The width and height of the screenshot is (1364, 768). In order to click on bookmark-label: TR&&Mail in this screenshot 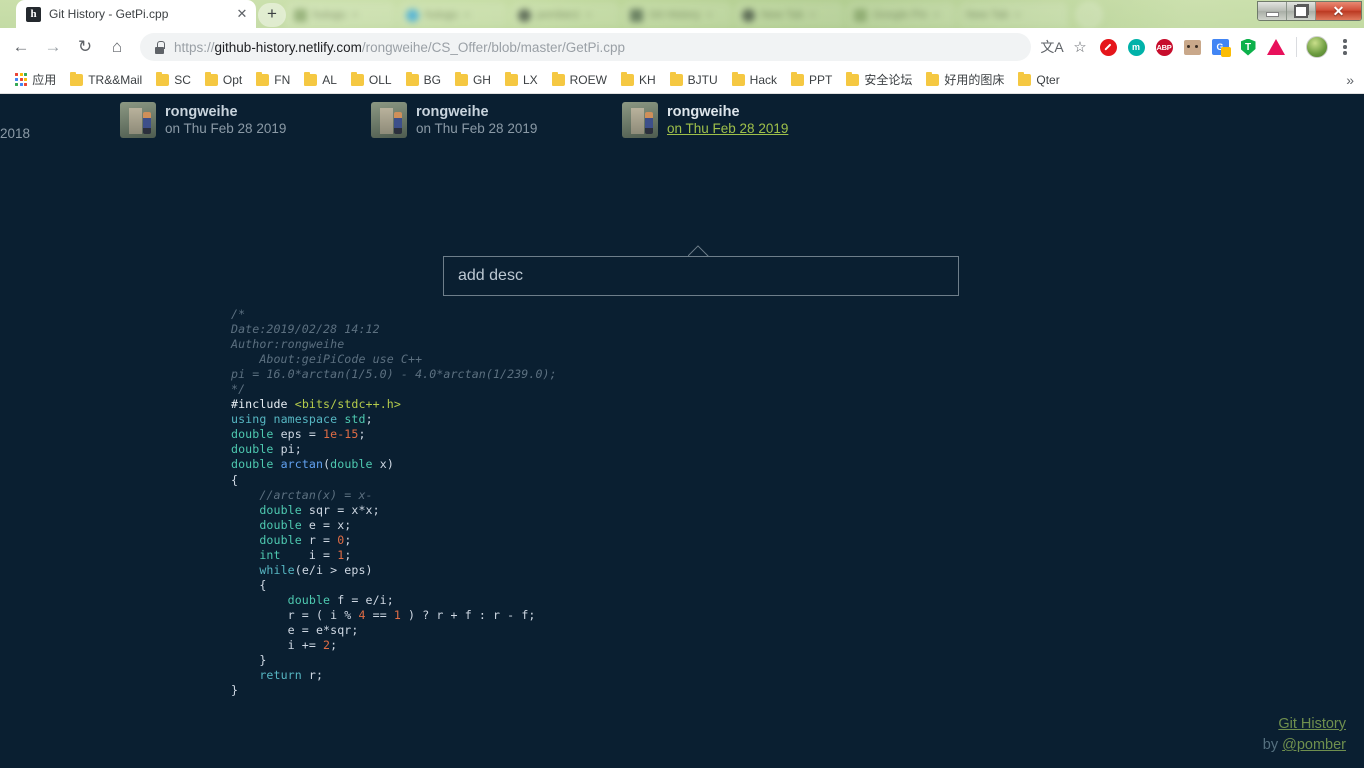, I will do `click(115, 79)`.